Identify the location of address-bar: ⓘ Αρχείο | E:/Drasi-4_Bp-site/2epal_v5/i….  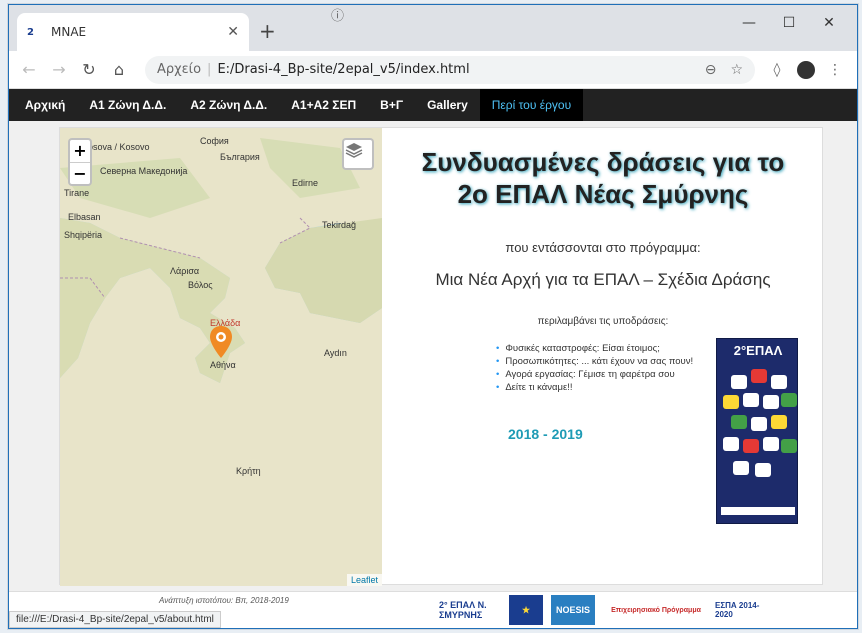
(450, 46).